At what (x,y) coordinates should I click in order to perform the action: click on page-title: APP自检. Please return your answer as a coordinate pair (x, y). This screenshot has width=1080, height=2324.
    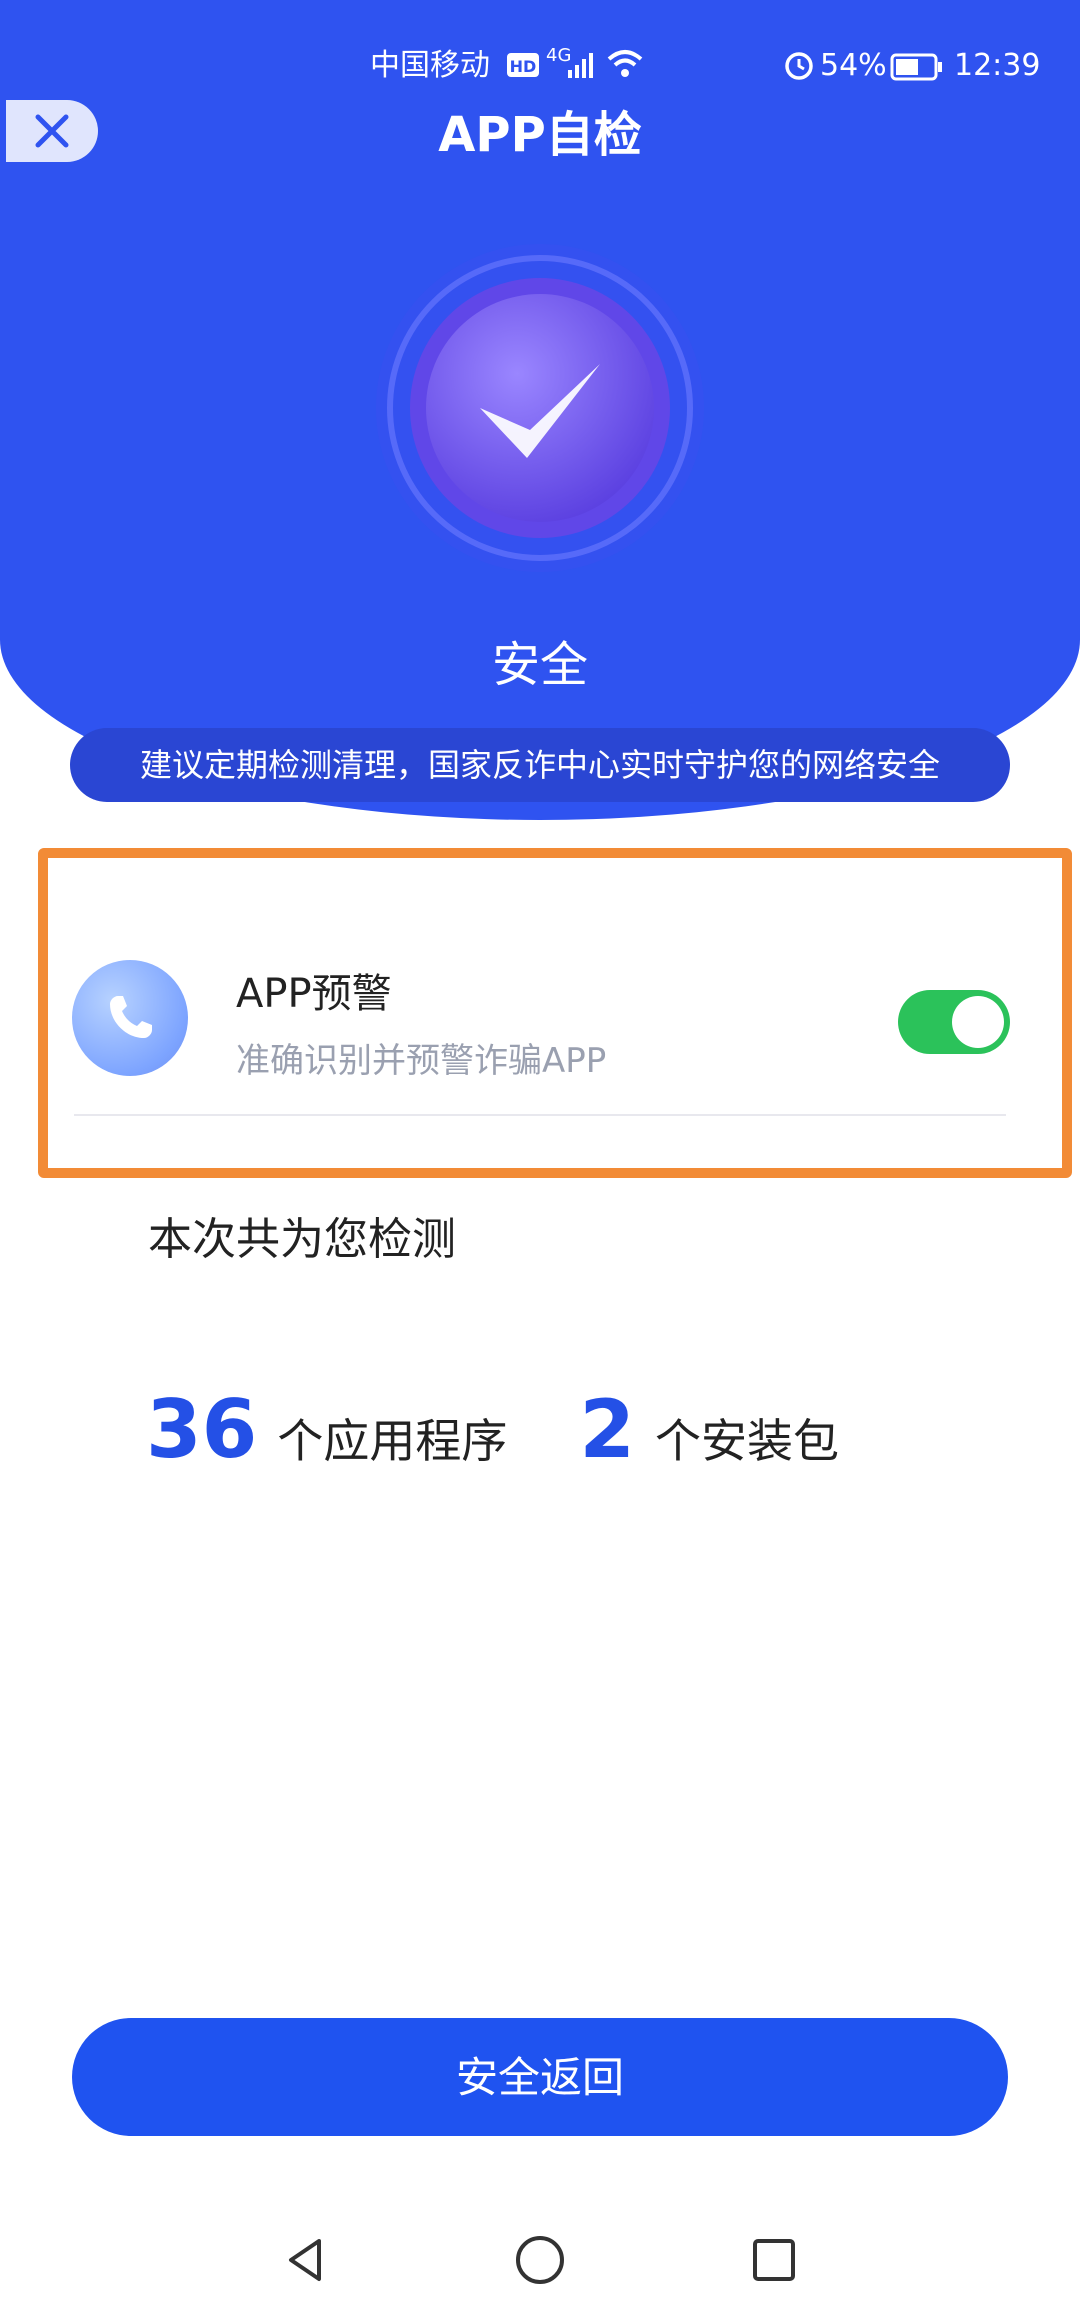
    Looking at the image, I should click on (540, 135).